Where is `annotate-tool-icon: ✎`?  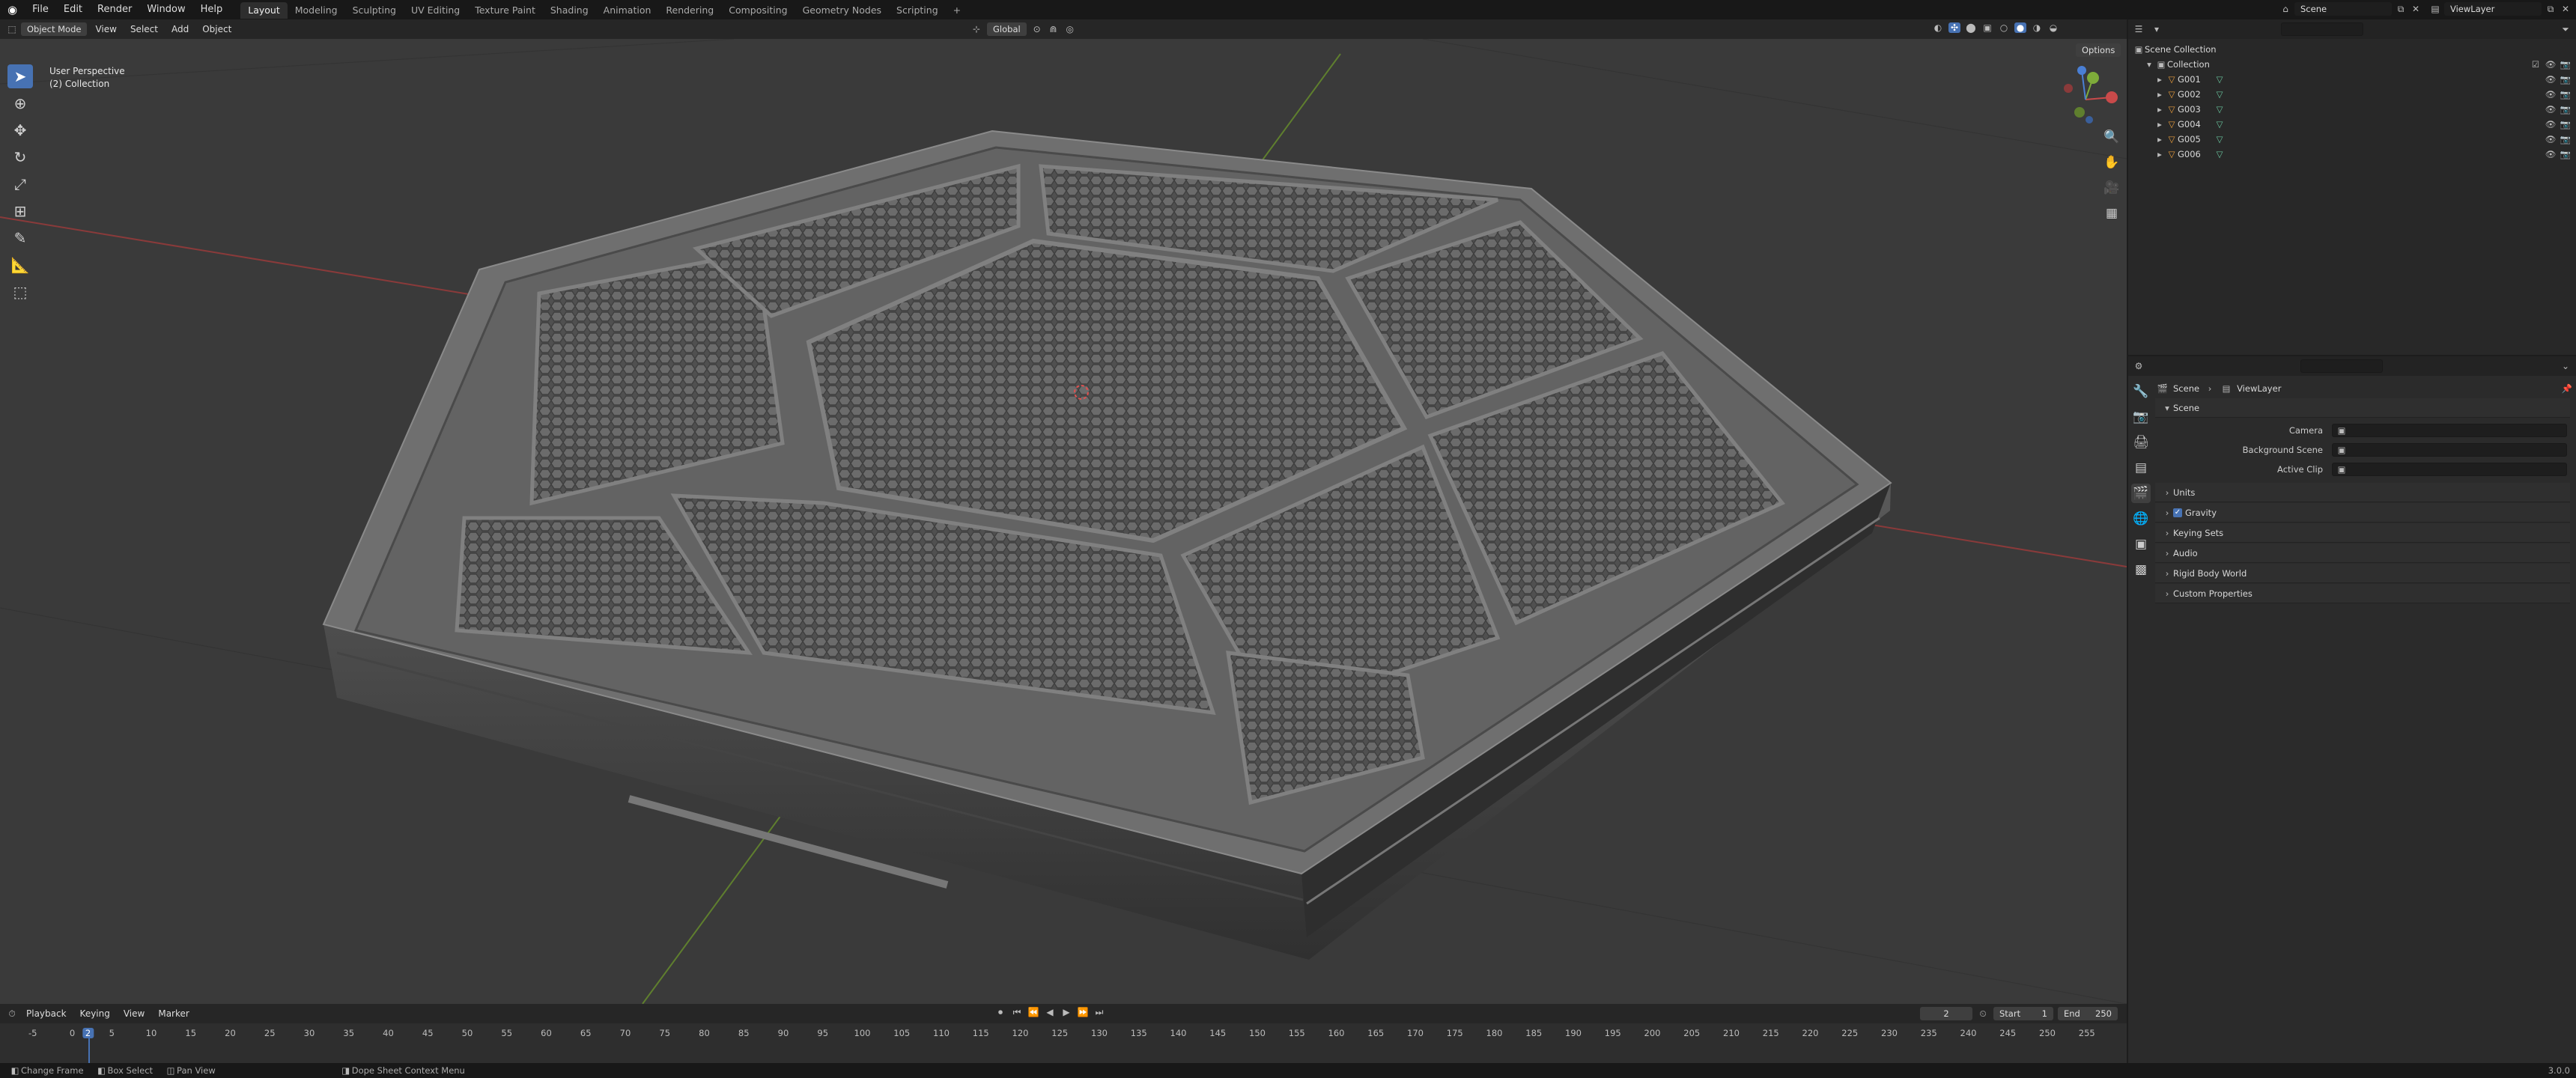
annotate-tool-icon: ✎ is located at coordinates (20, 238).